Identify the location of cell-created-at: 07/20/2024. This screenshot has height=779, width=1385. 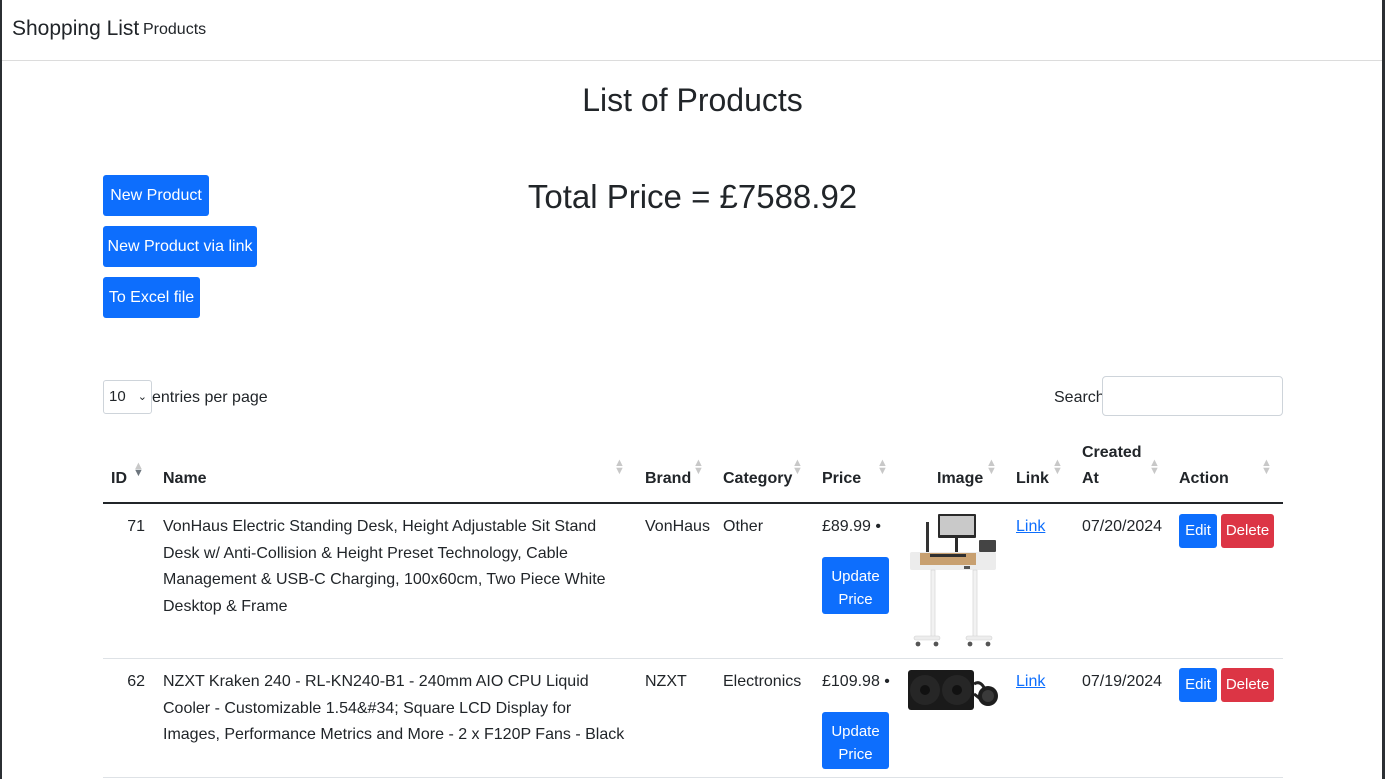
(1122, 526).